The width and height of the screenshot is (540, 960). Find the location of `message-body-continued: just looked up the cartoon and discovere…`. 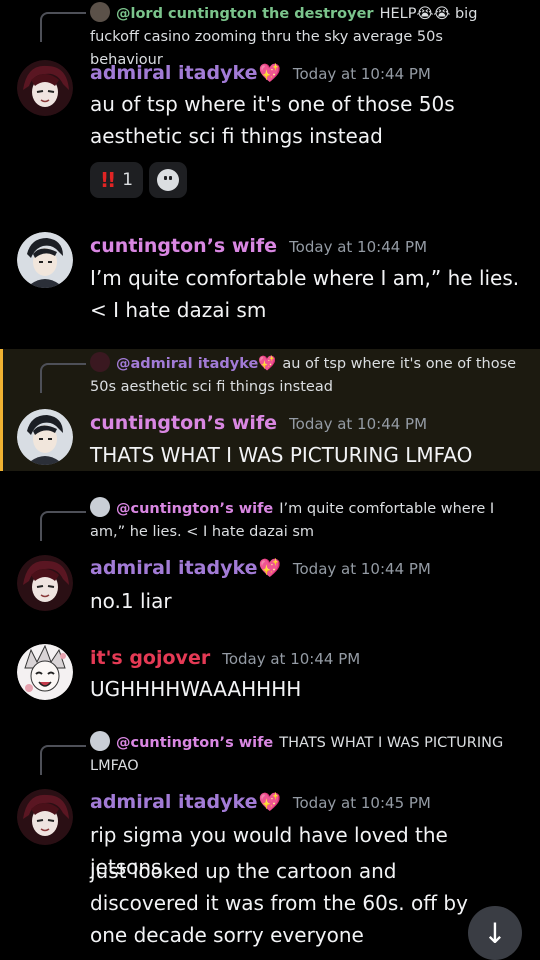

message-body-continued: just looked up the cartoon and discovere… is located at coordinates (279, 903).